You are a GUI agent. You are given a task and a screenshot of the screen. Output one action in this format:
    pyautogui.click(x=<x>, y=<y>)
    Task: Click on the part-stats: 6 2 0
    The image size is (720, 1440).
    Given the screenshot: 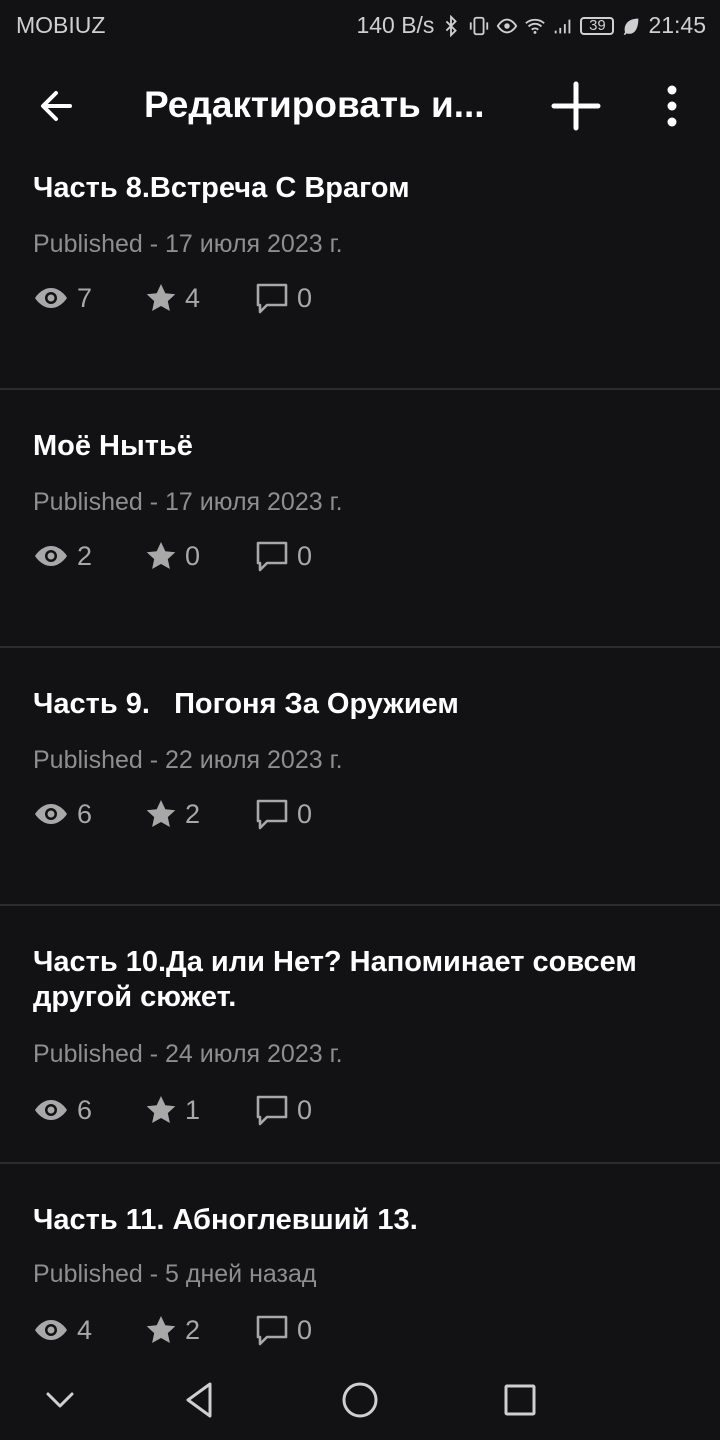 What is the action you would take?
    pyautogui.click(x=172, y=814)
    